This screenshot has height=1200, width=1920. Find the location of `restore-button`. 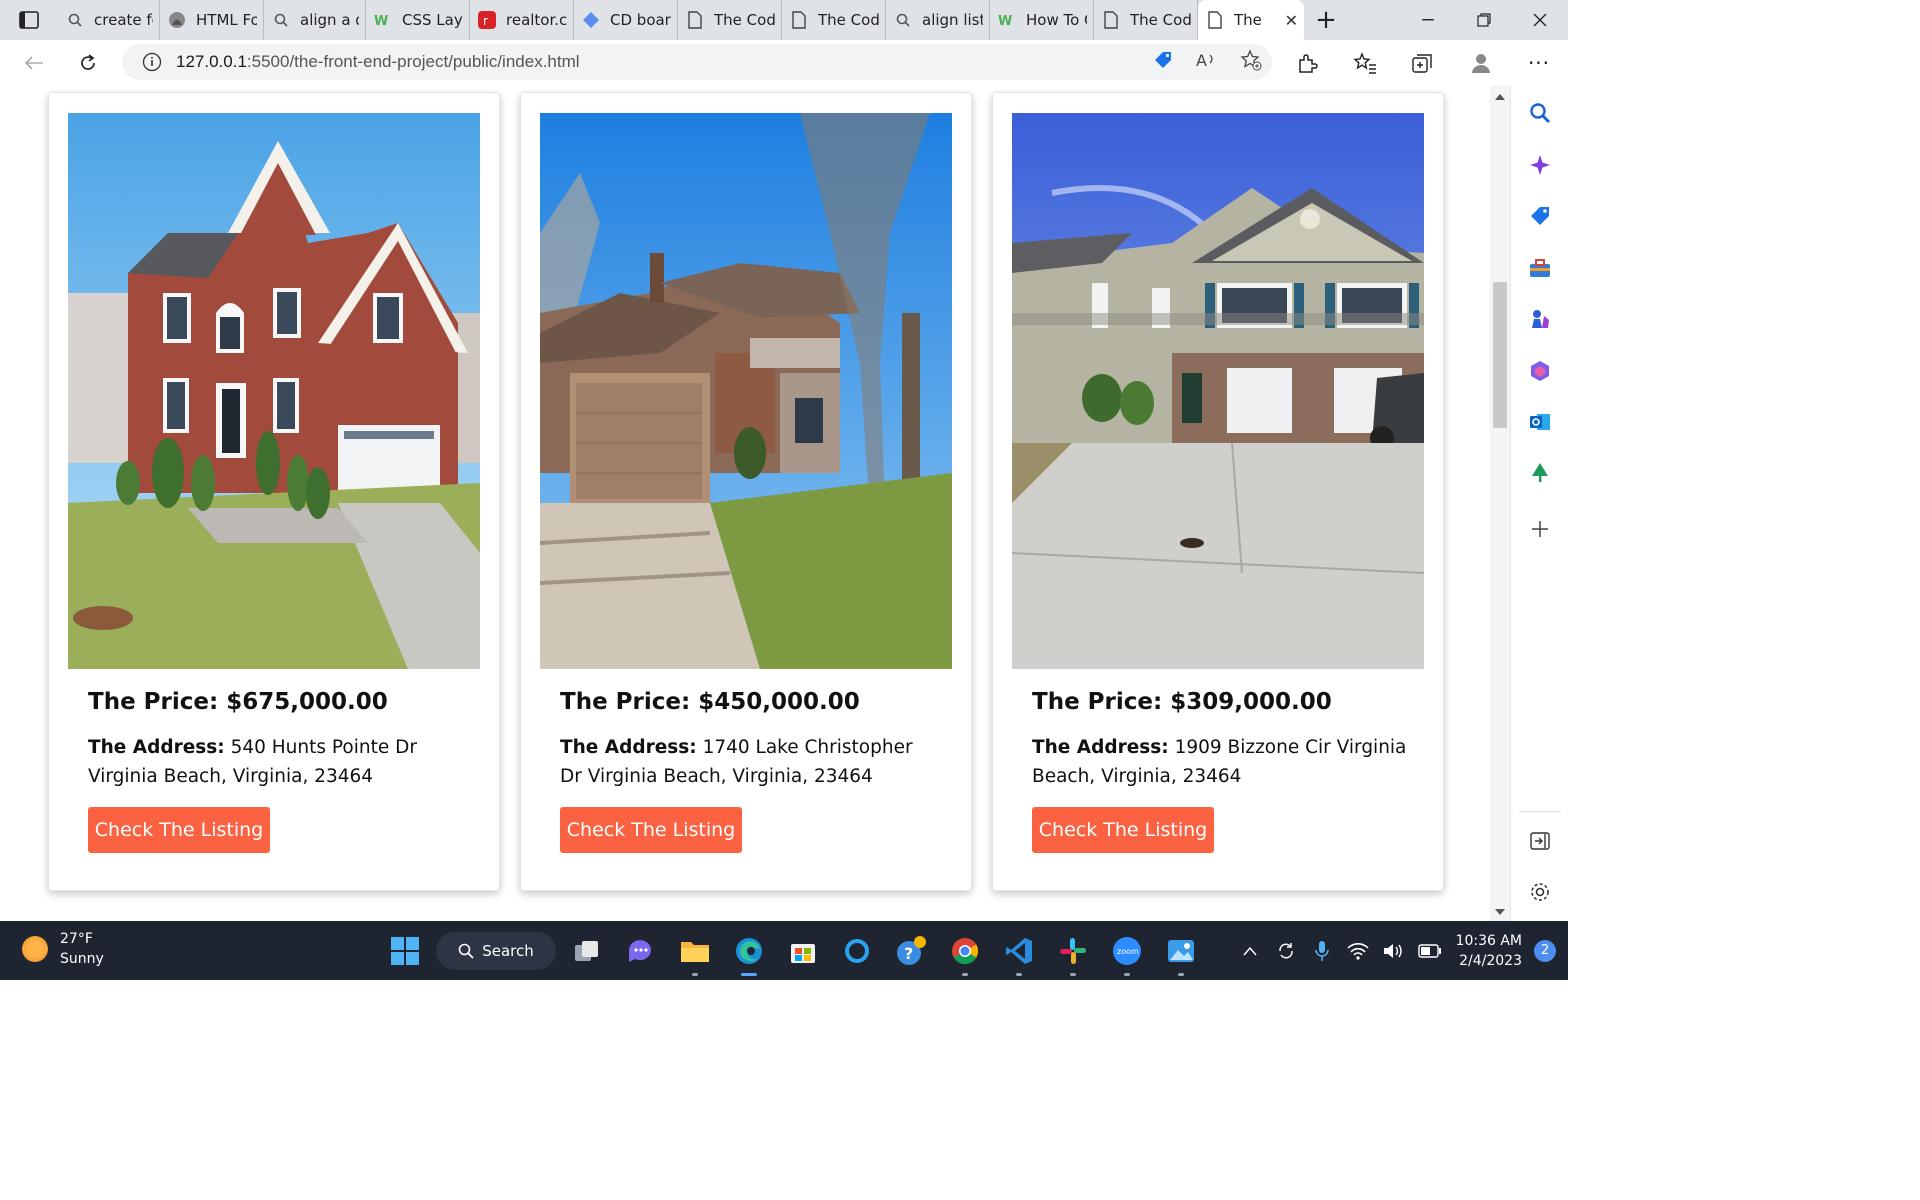

restore-button is located at coordinates (1484, 20).